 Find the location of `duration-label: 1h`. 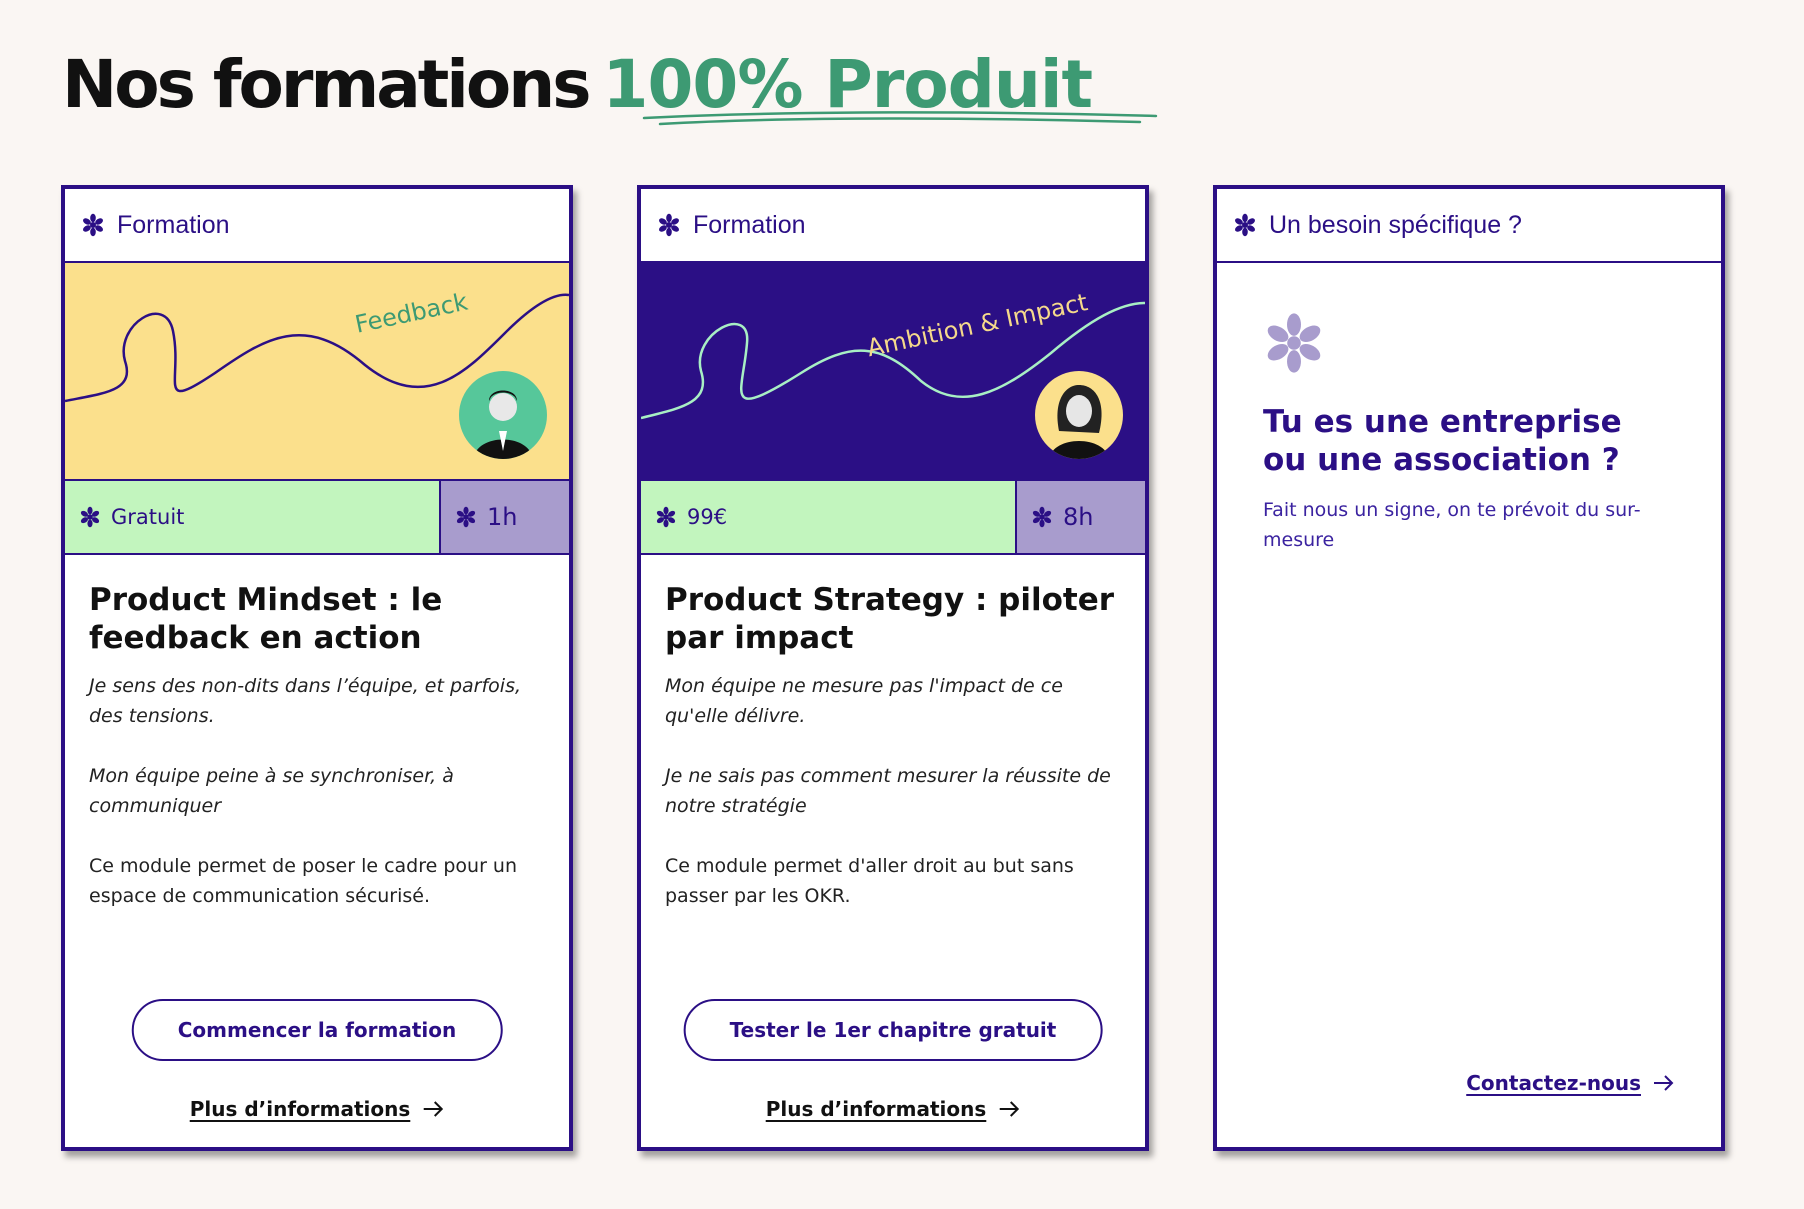

duration-label: 1h is located at coordinates (502, 517).